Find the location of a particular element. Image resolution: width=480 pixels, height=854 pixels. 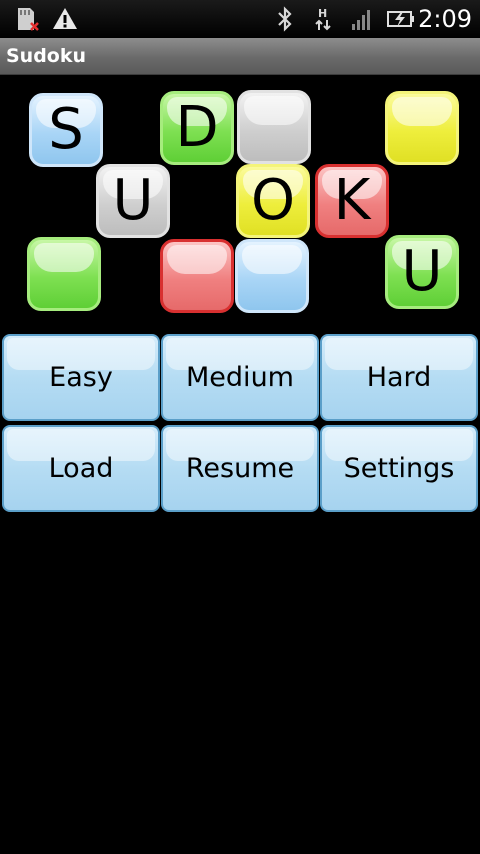

hard-button: Hard is located at coordinates (399, 377).